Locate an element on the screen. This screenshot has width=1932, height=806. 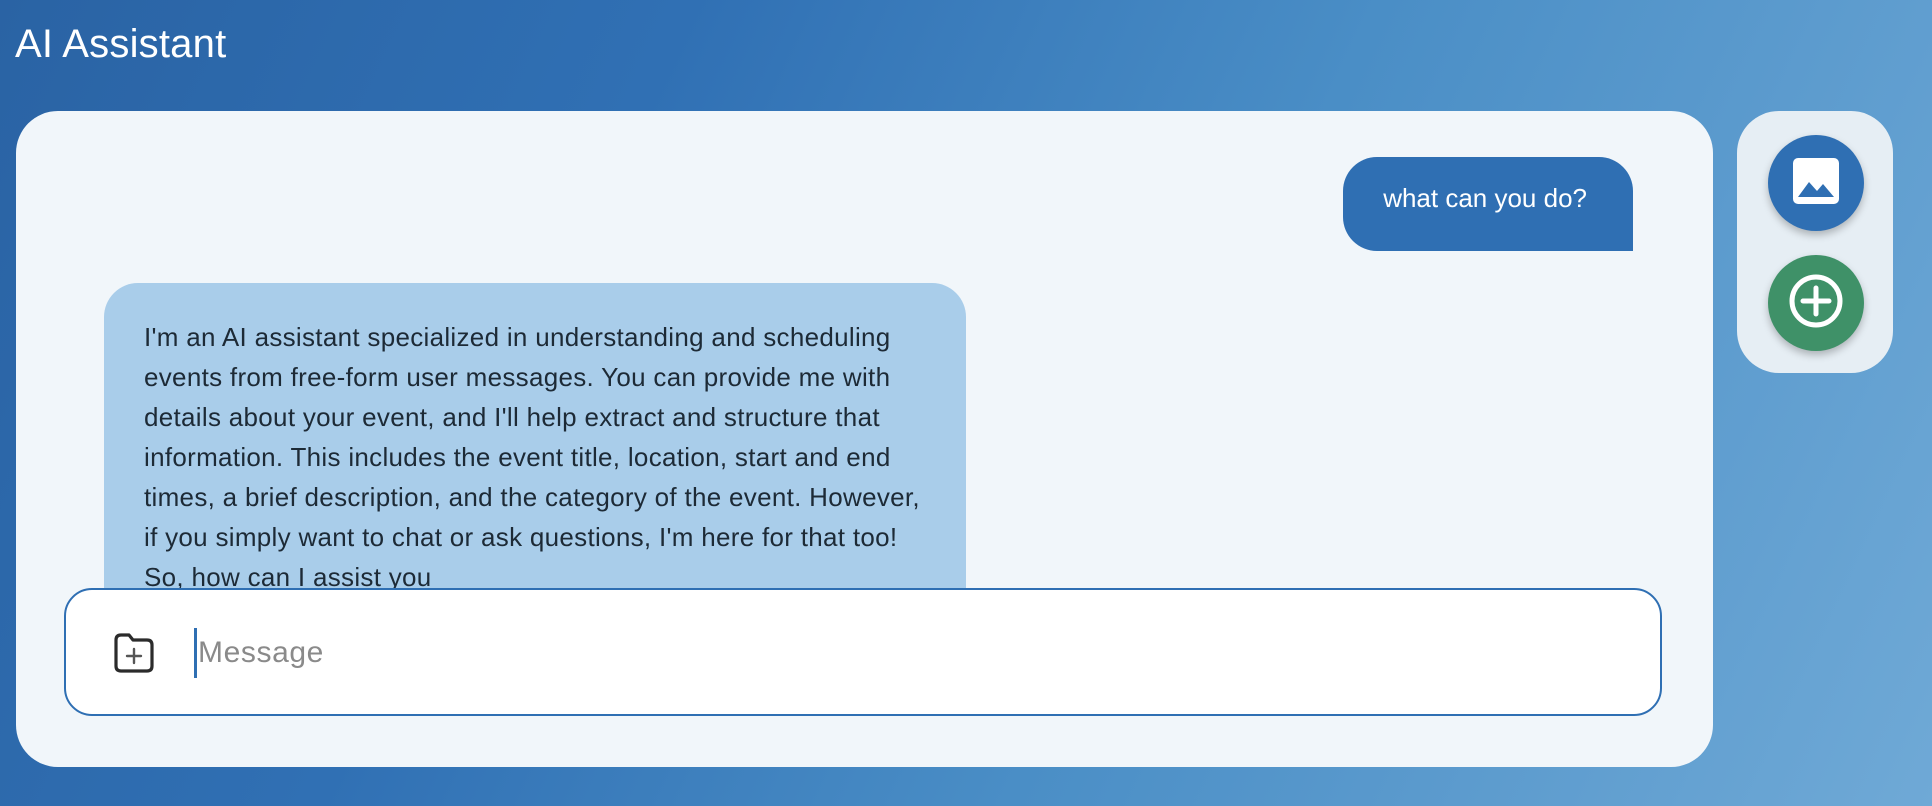
message-input is located at coordinates (888, 653).